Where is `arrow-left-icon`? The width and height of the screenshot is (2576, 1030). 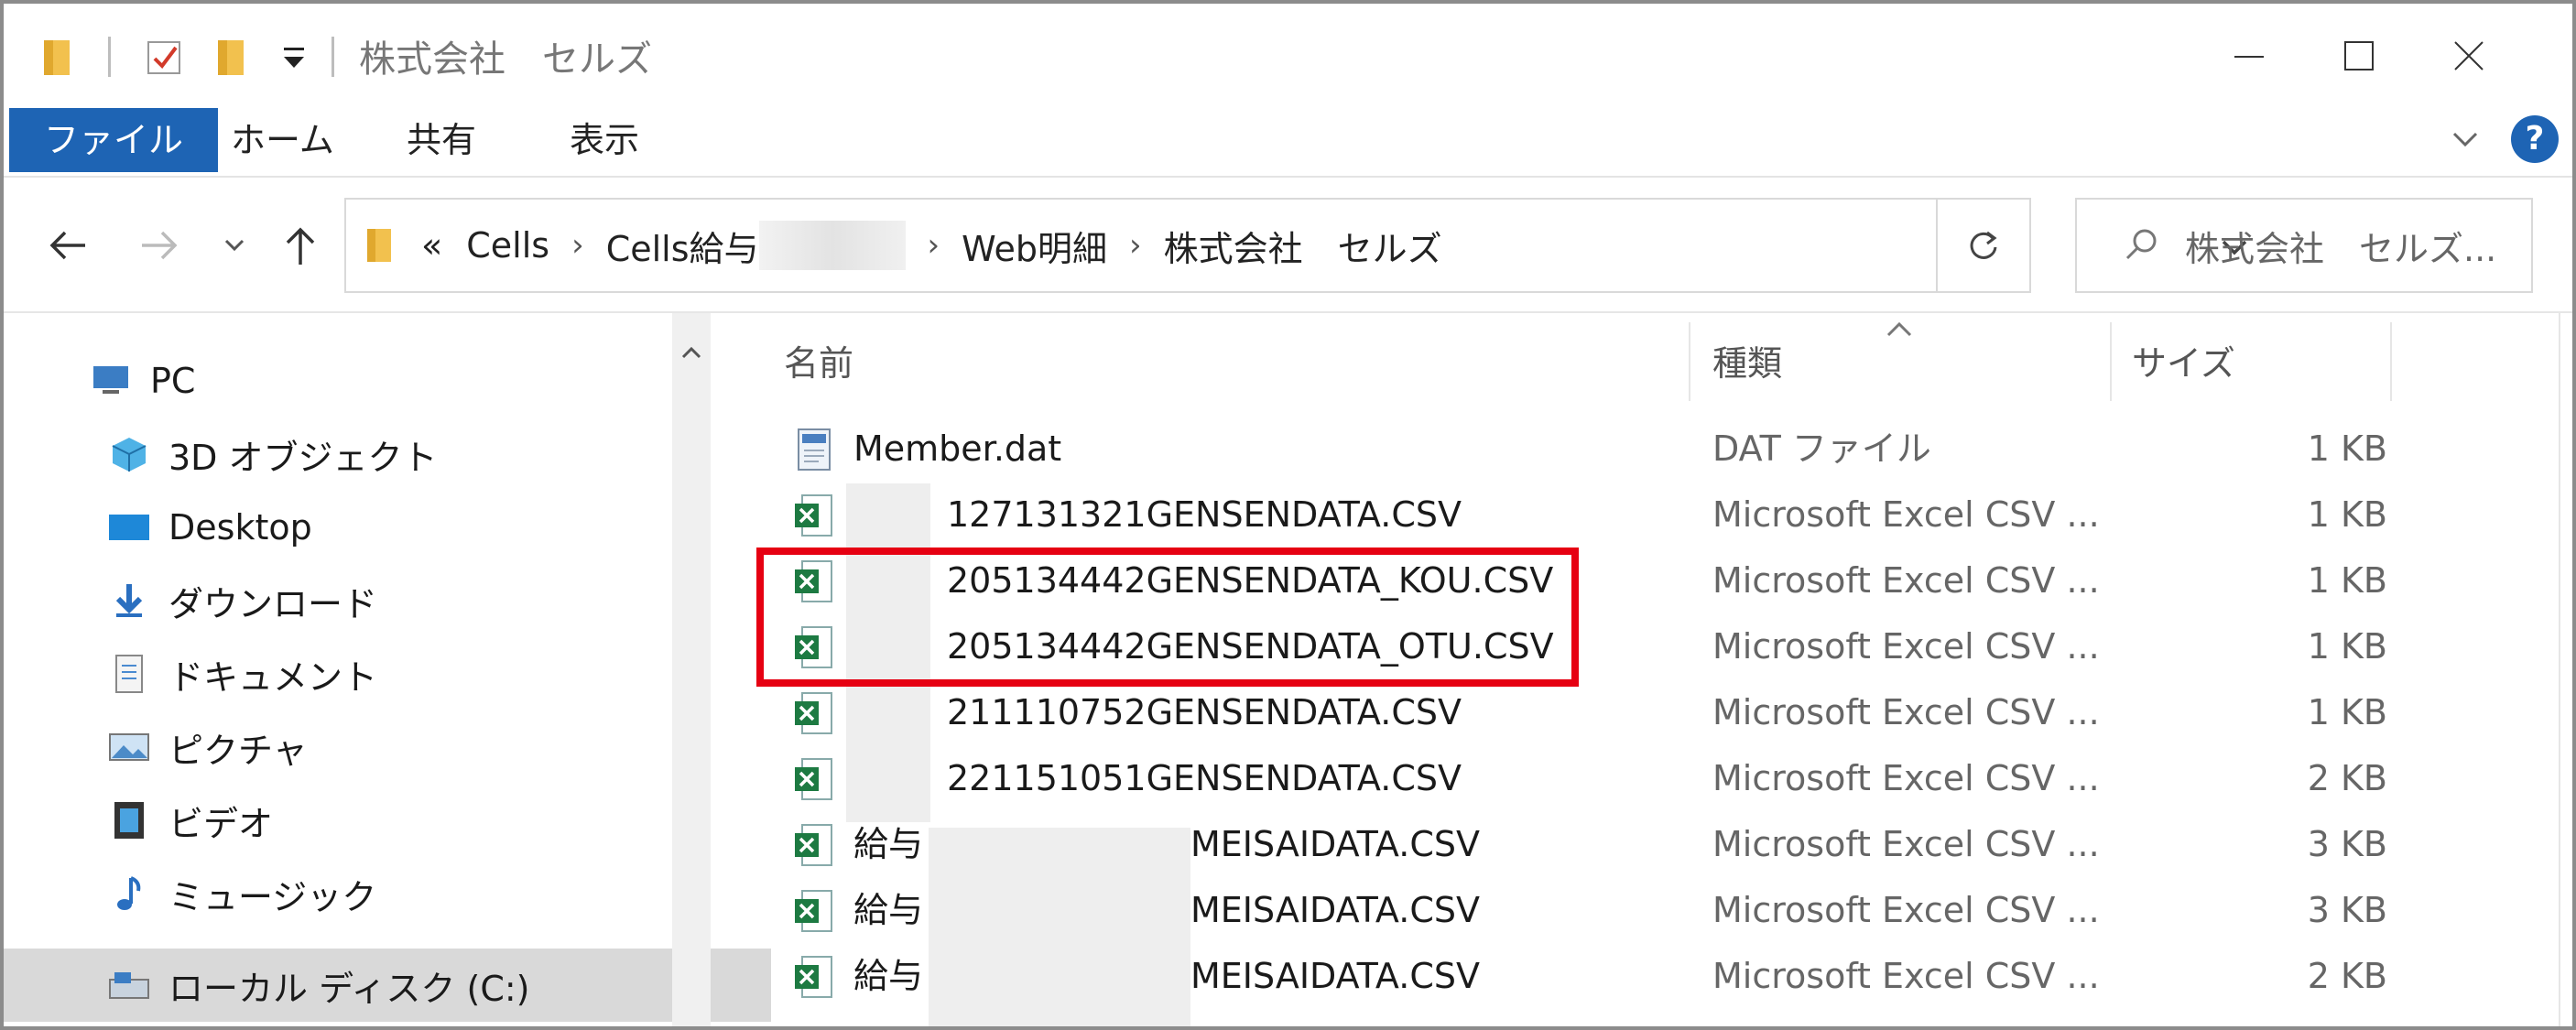
arrow-left-icon is located at coordinates (67, 245).